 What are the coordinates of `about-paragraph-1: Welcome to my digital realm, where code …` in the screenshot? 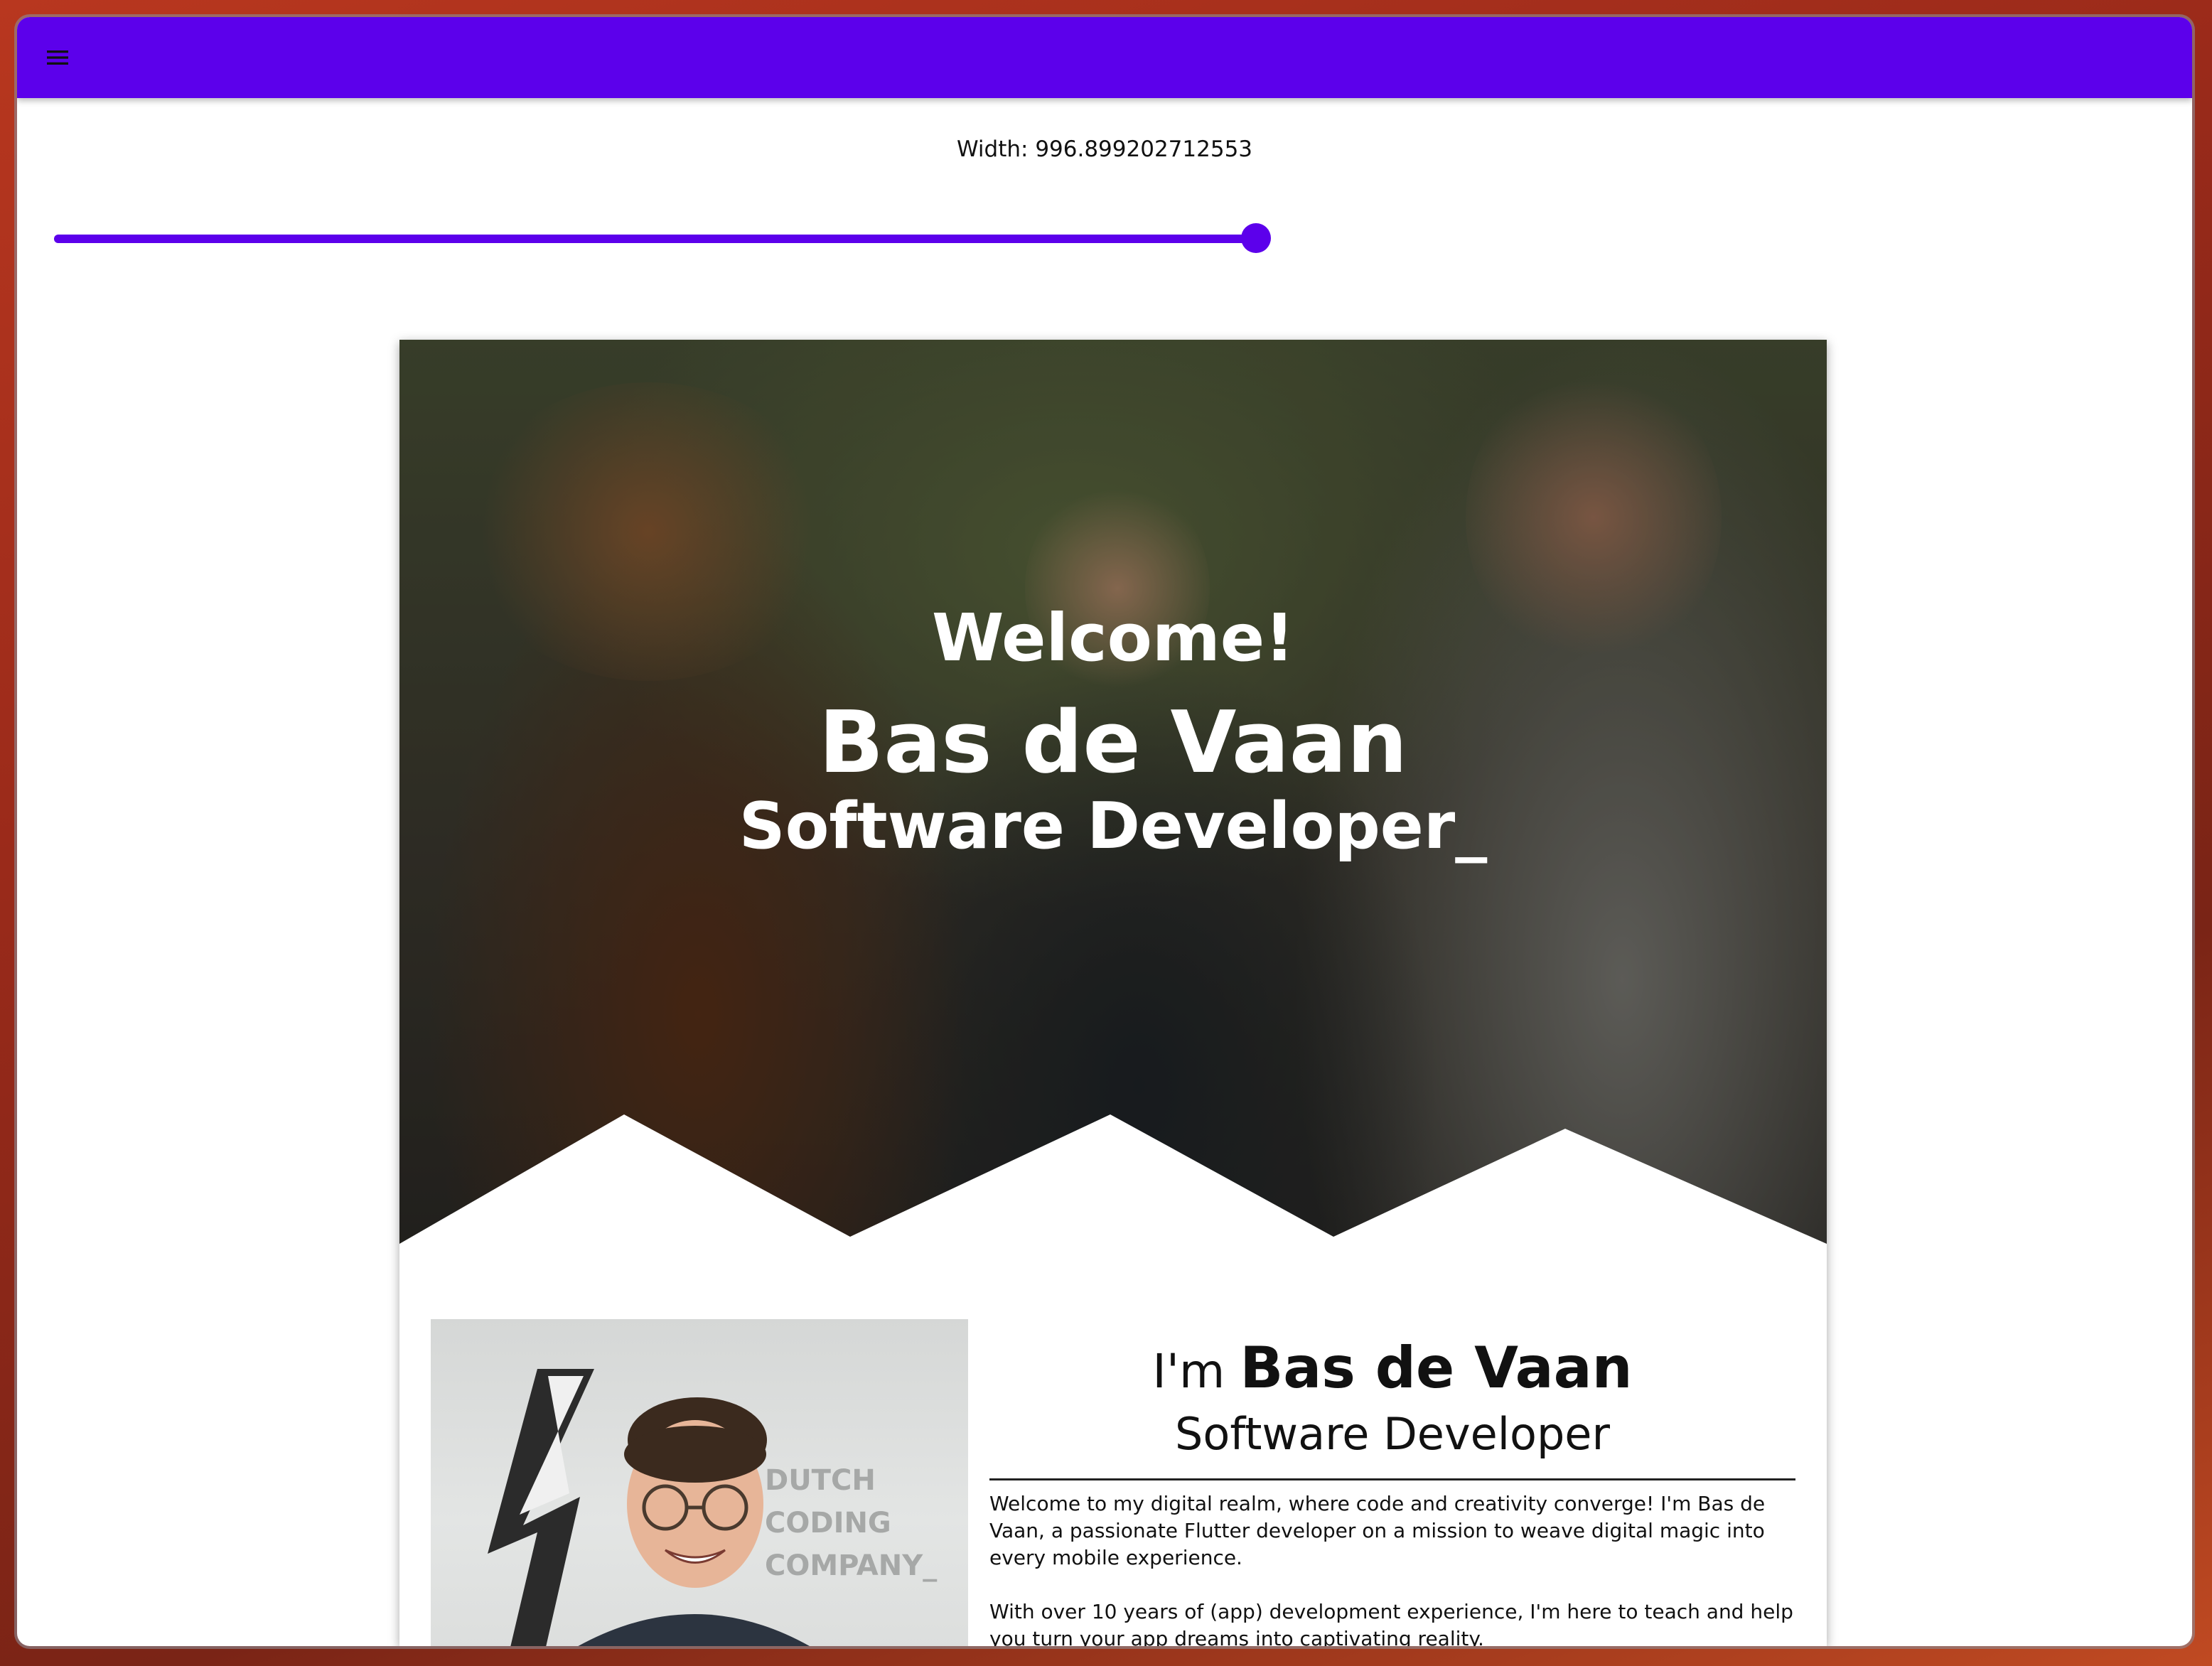 It's located at (1377, 1530).